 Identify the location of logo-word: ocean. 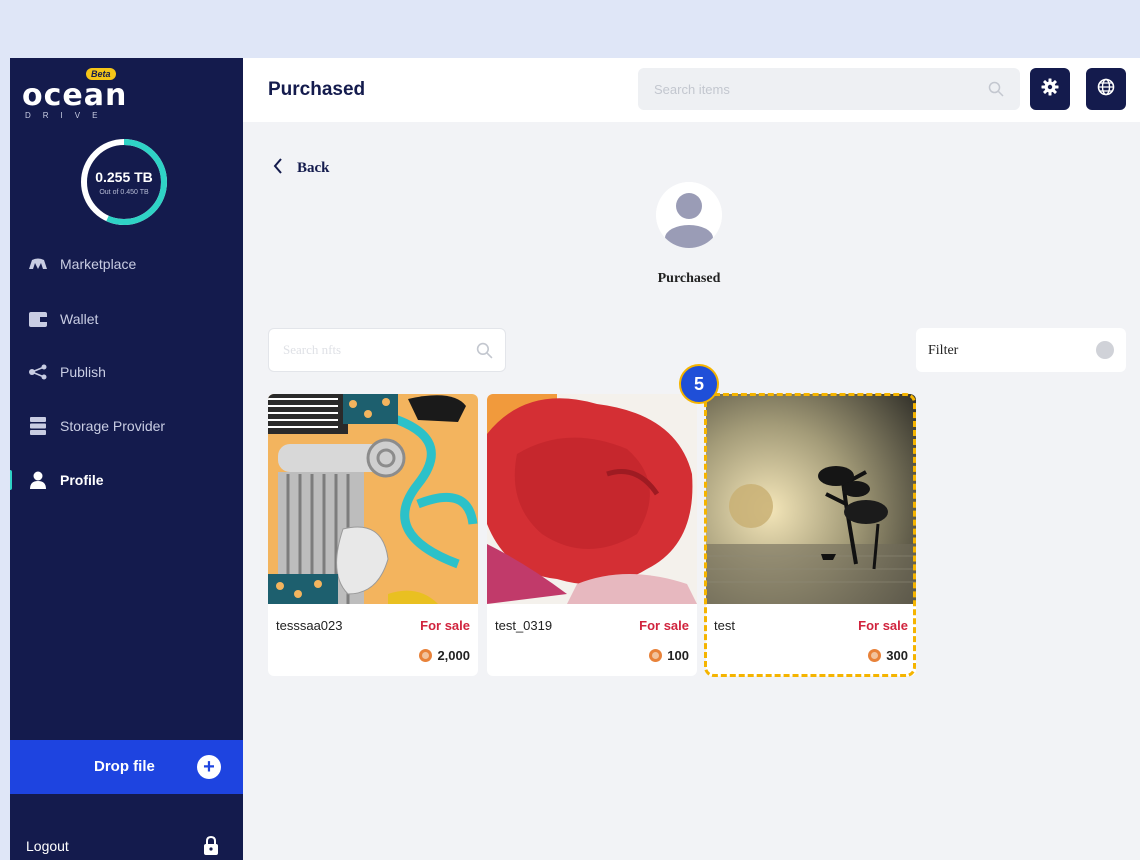
(75, 95).